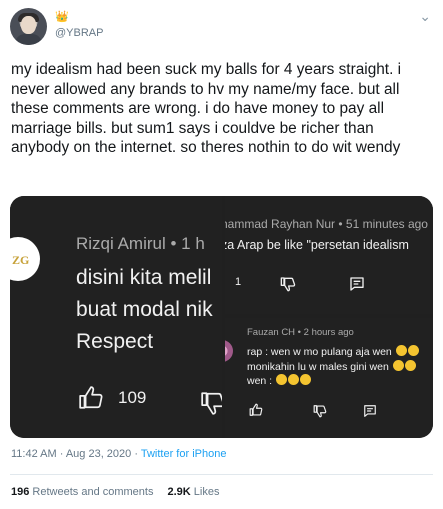 This screenshot has width=443, height=509. Describe the element at coordinates (132, 397) in the screenshot. I see `like-count: 109` at that location.